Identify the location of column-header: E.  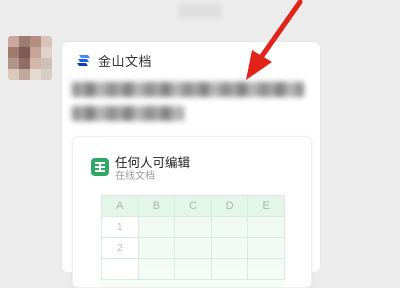
(266, 206).